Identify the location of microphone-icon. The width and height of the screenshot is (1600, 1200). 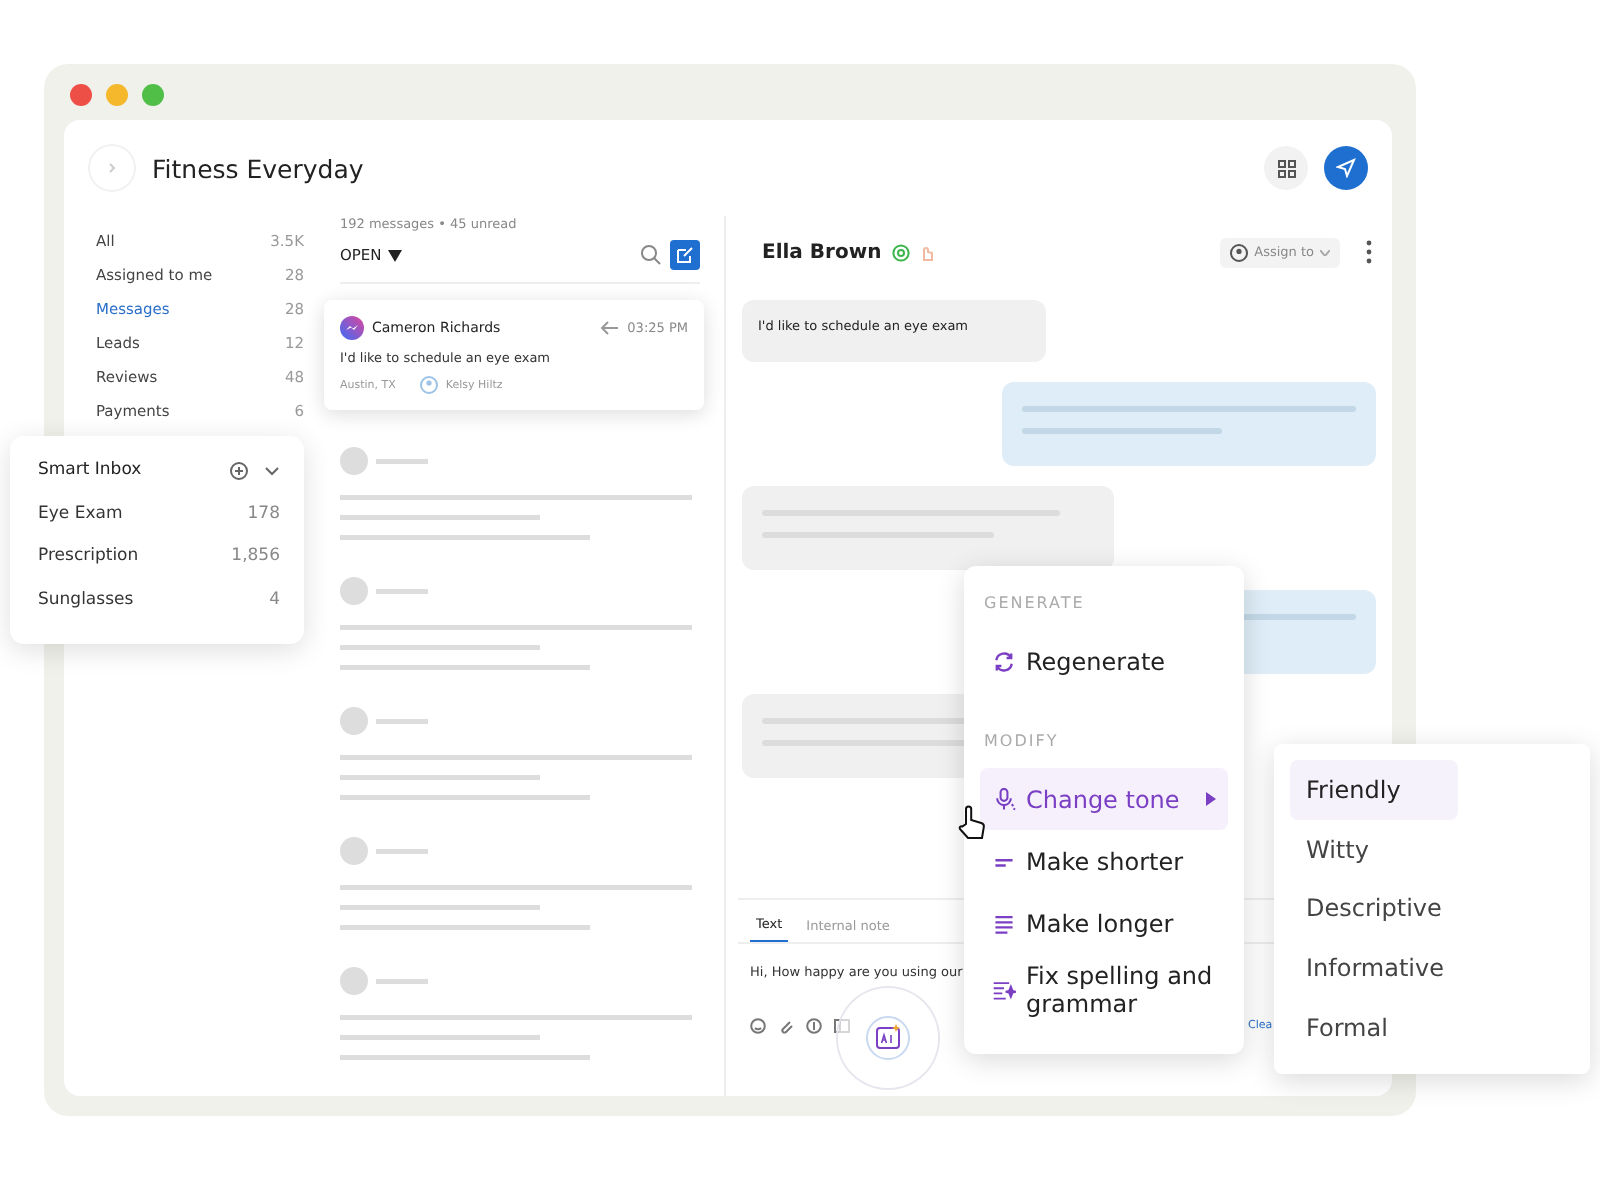
(1004, 799).